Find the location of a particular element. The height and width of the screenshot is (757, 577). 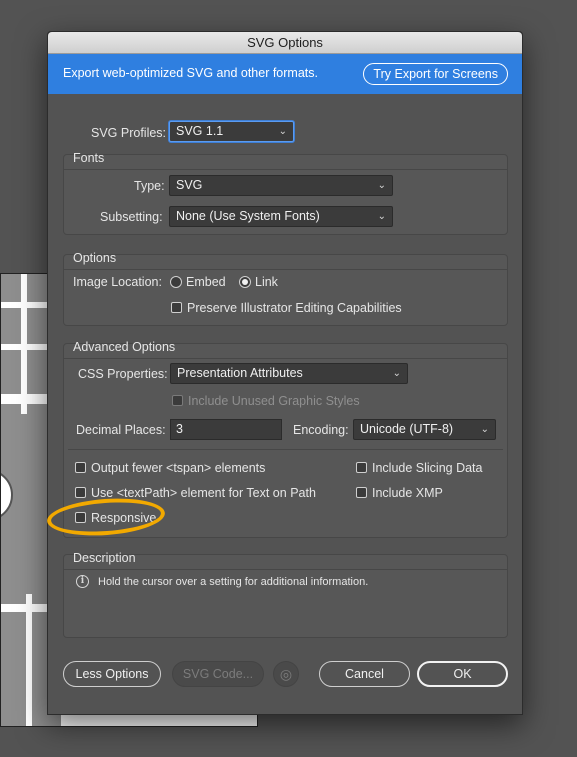

ok-button: OK is located at coordinates (462, 674).